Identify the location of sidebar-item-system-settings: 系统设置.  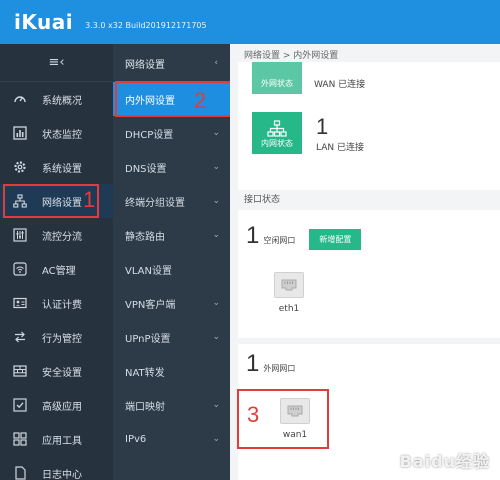
(56, 167).